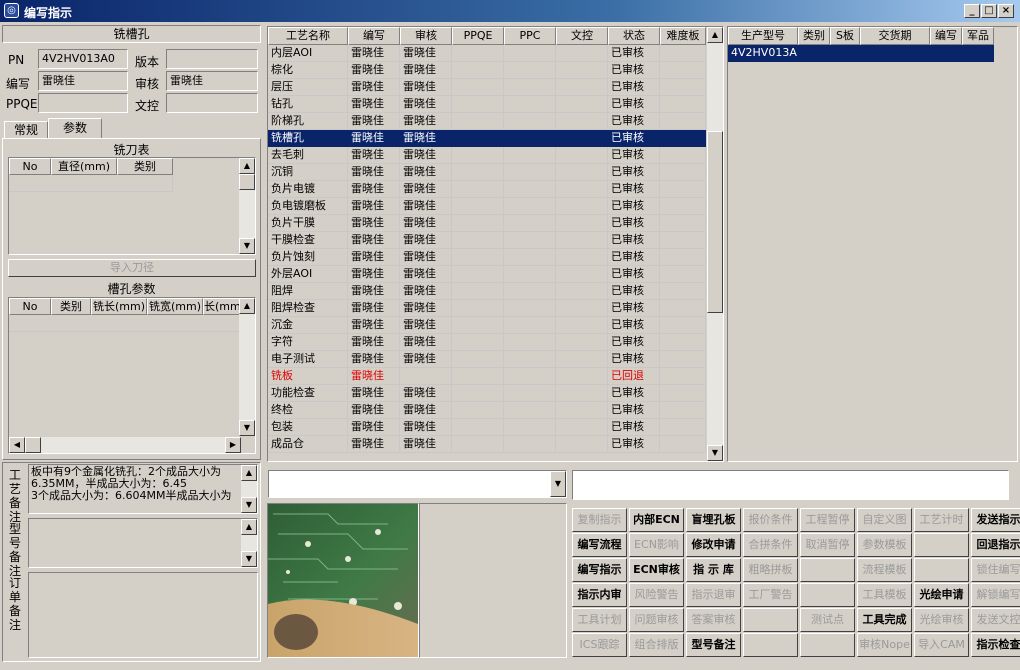  What do you see at coordinates (656, 545) in the screenshot?
I see `action-button: ECN影响` at bounding box center [656, 545].